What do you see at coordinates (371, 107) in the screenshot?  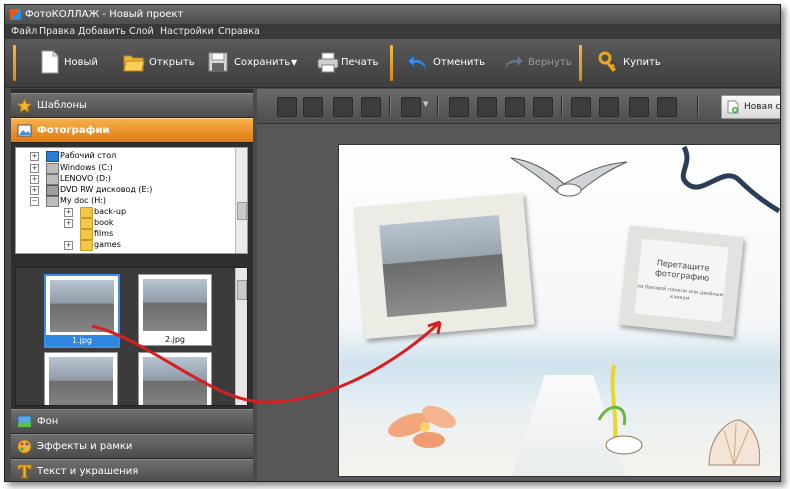 I see `send-to-back-icon` at bounding box center [371, 107].